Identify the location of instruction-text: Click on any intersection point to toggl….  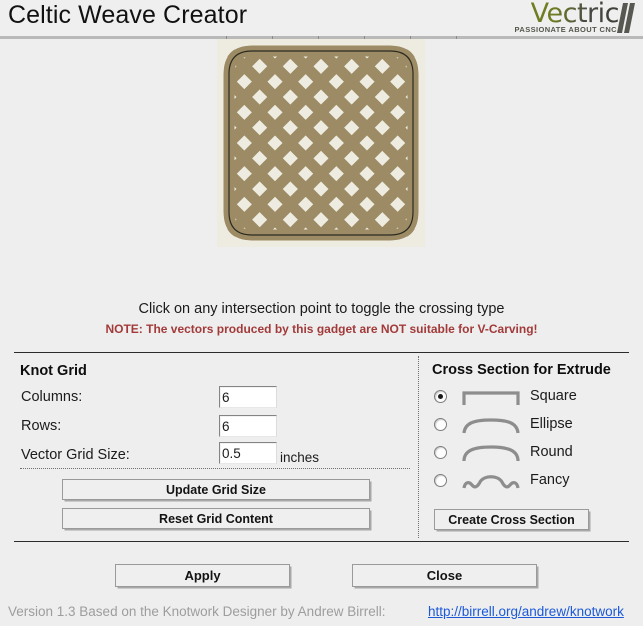
(321, 309).